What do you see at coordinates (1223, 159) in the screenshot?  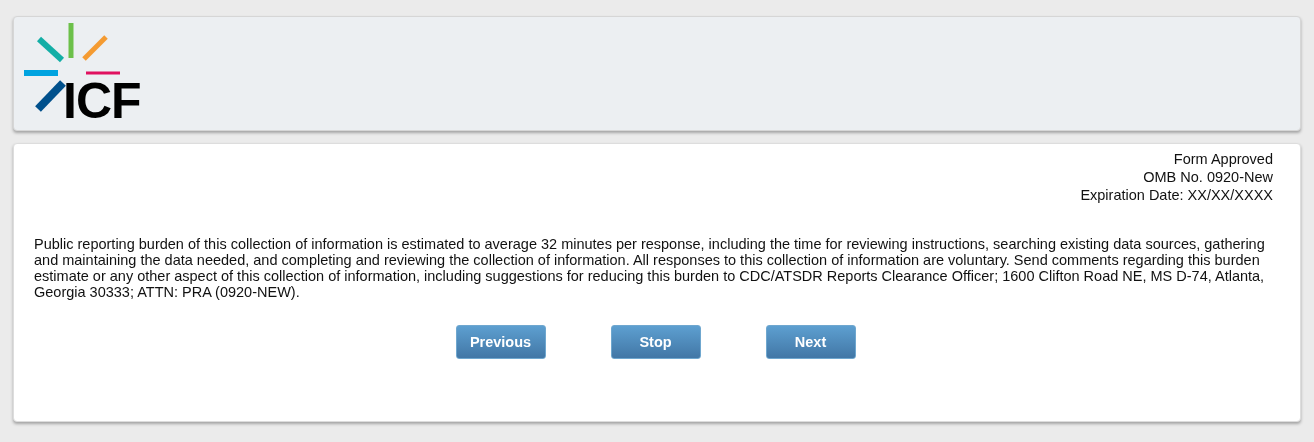 I see `approval-line: Form Approved` at bounding box center [1223, 159].